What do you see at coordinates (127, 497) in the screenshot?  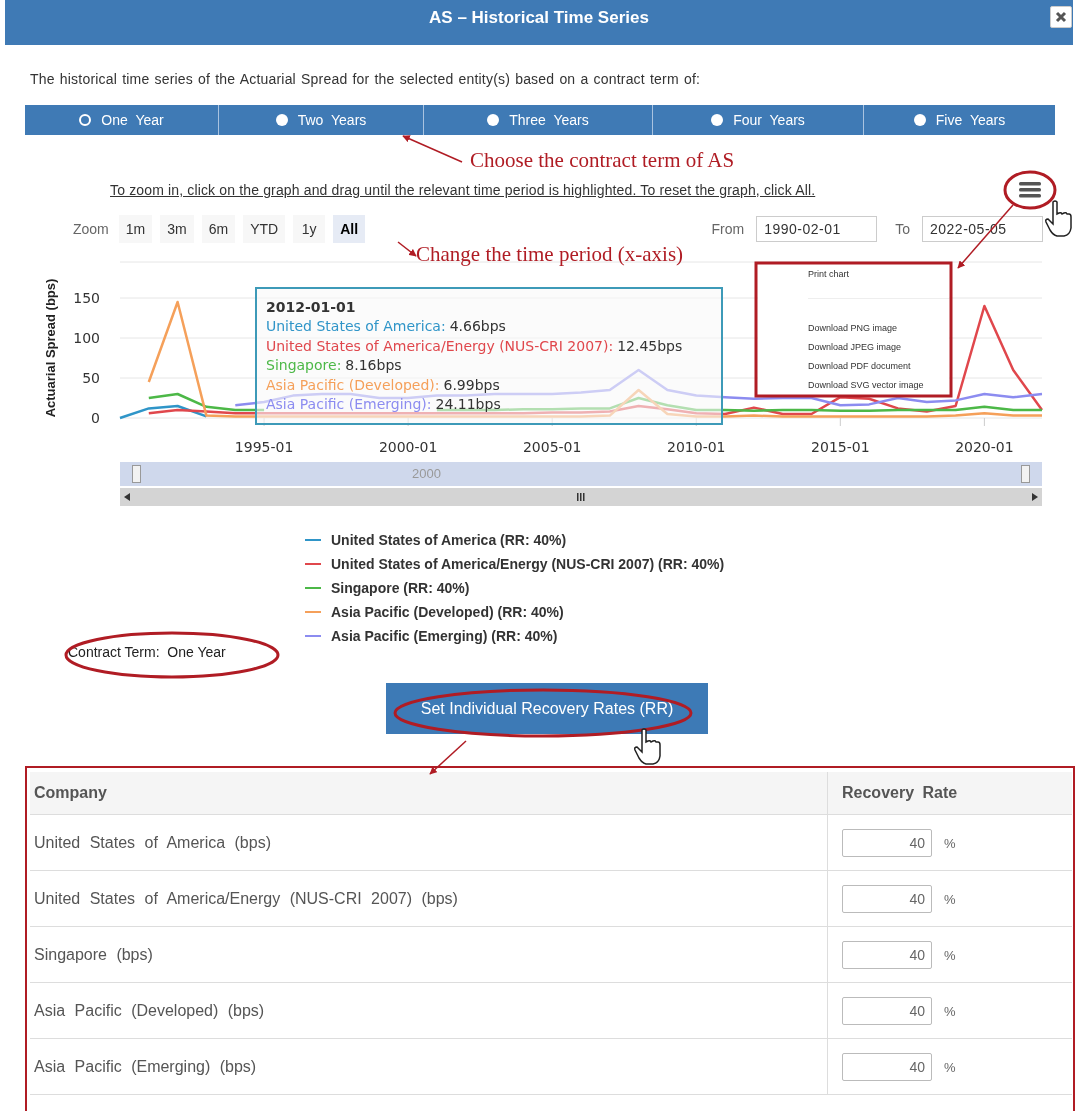 I see `scroll-left-icon` at bounding box center [127, 497].